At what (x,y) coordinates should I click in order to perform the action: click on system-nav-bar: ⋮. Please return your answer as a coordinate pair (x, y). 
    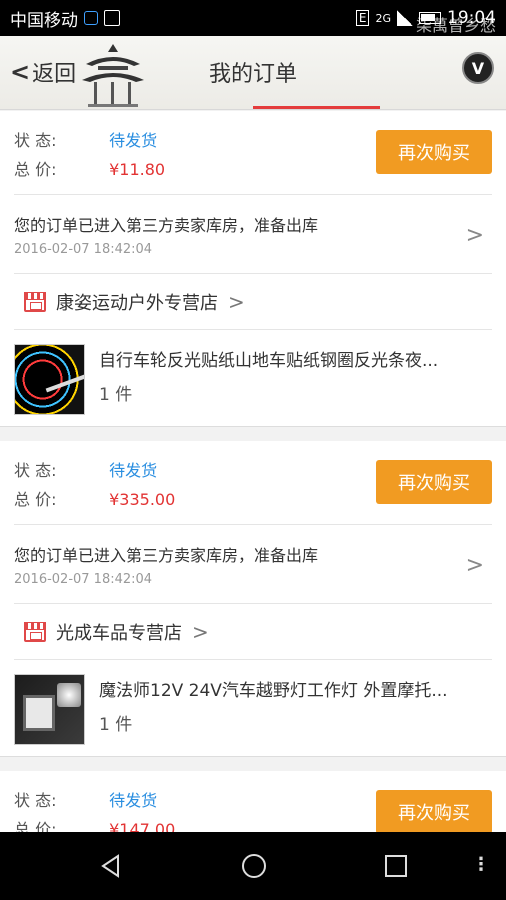
    Looking at the image, I should click on (253, 866).